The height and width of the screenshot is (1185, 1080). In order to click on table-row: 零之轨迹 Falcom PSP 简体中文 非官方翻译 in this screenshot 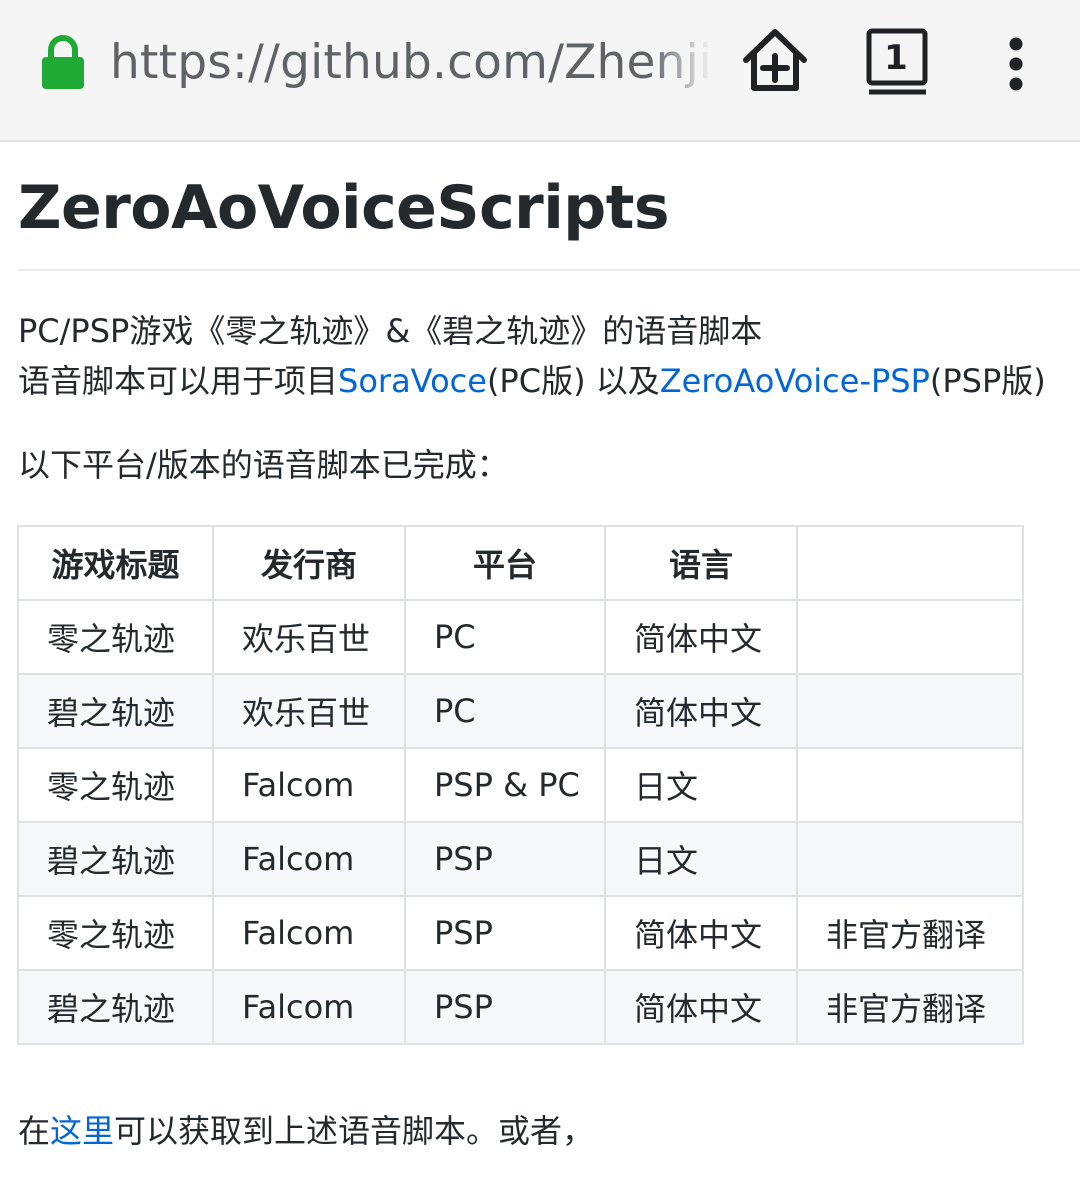, I will do `click(520, 933)`.